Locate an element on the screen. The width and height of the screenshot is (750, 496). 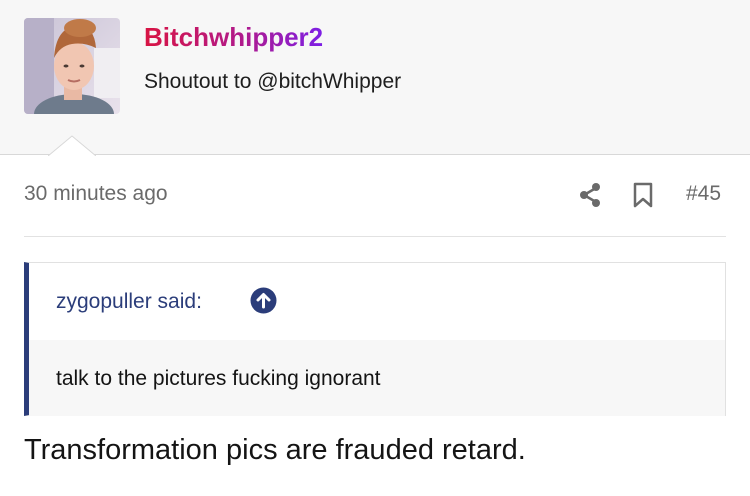
post-body-text: Transformation pics are frauded retard. is located at coordinates (275, 450).